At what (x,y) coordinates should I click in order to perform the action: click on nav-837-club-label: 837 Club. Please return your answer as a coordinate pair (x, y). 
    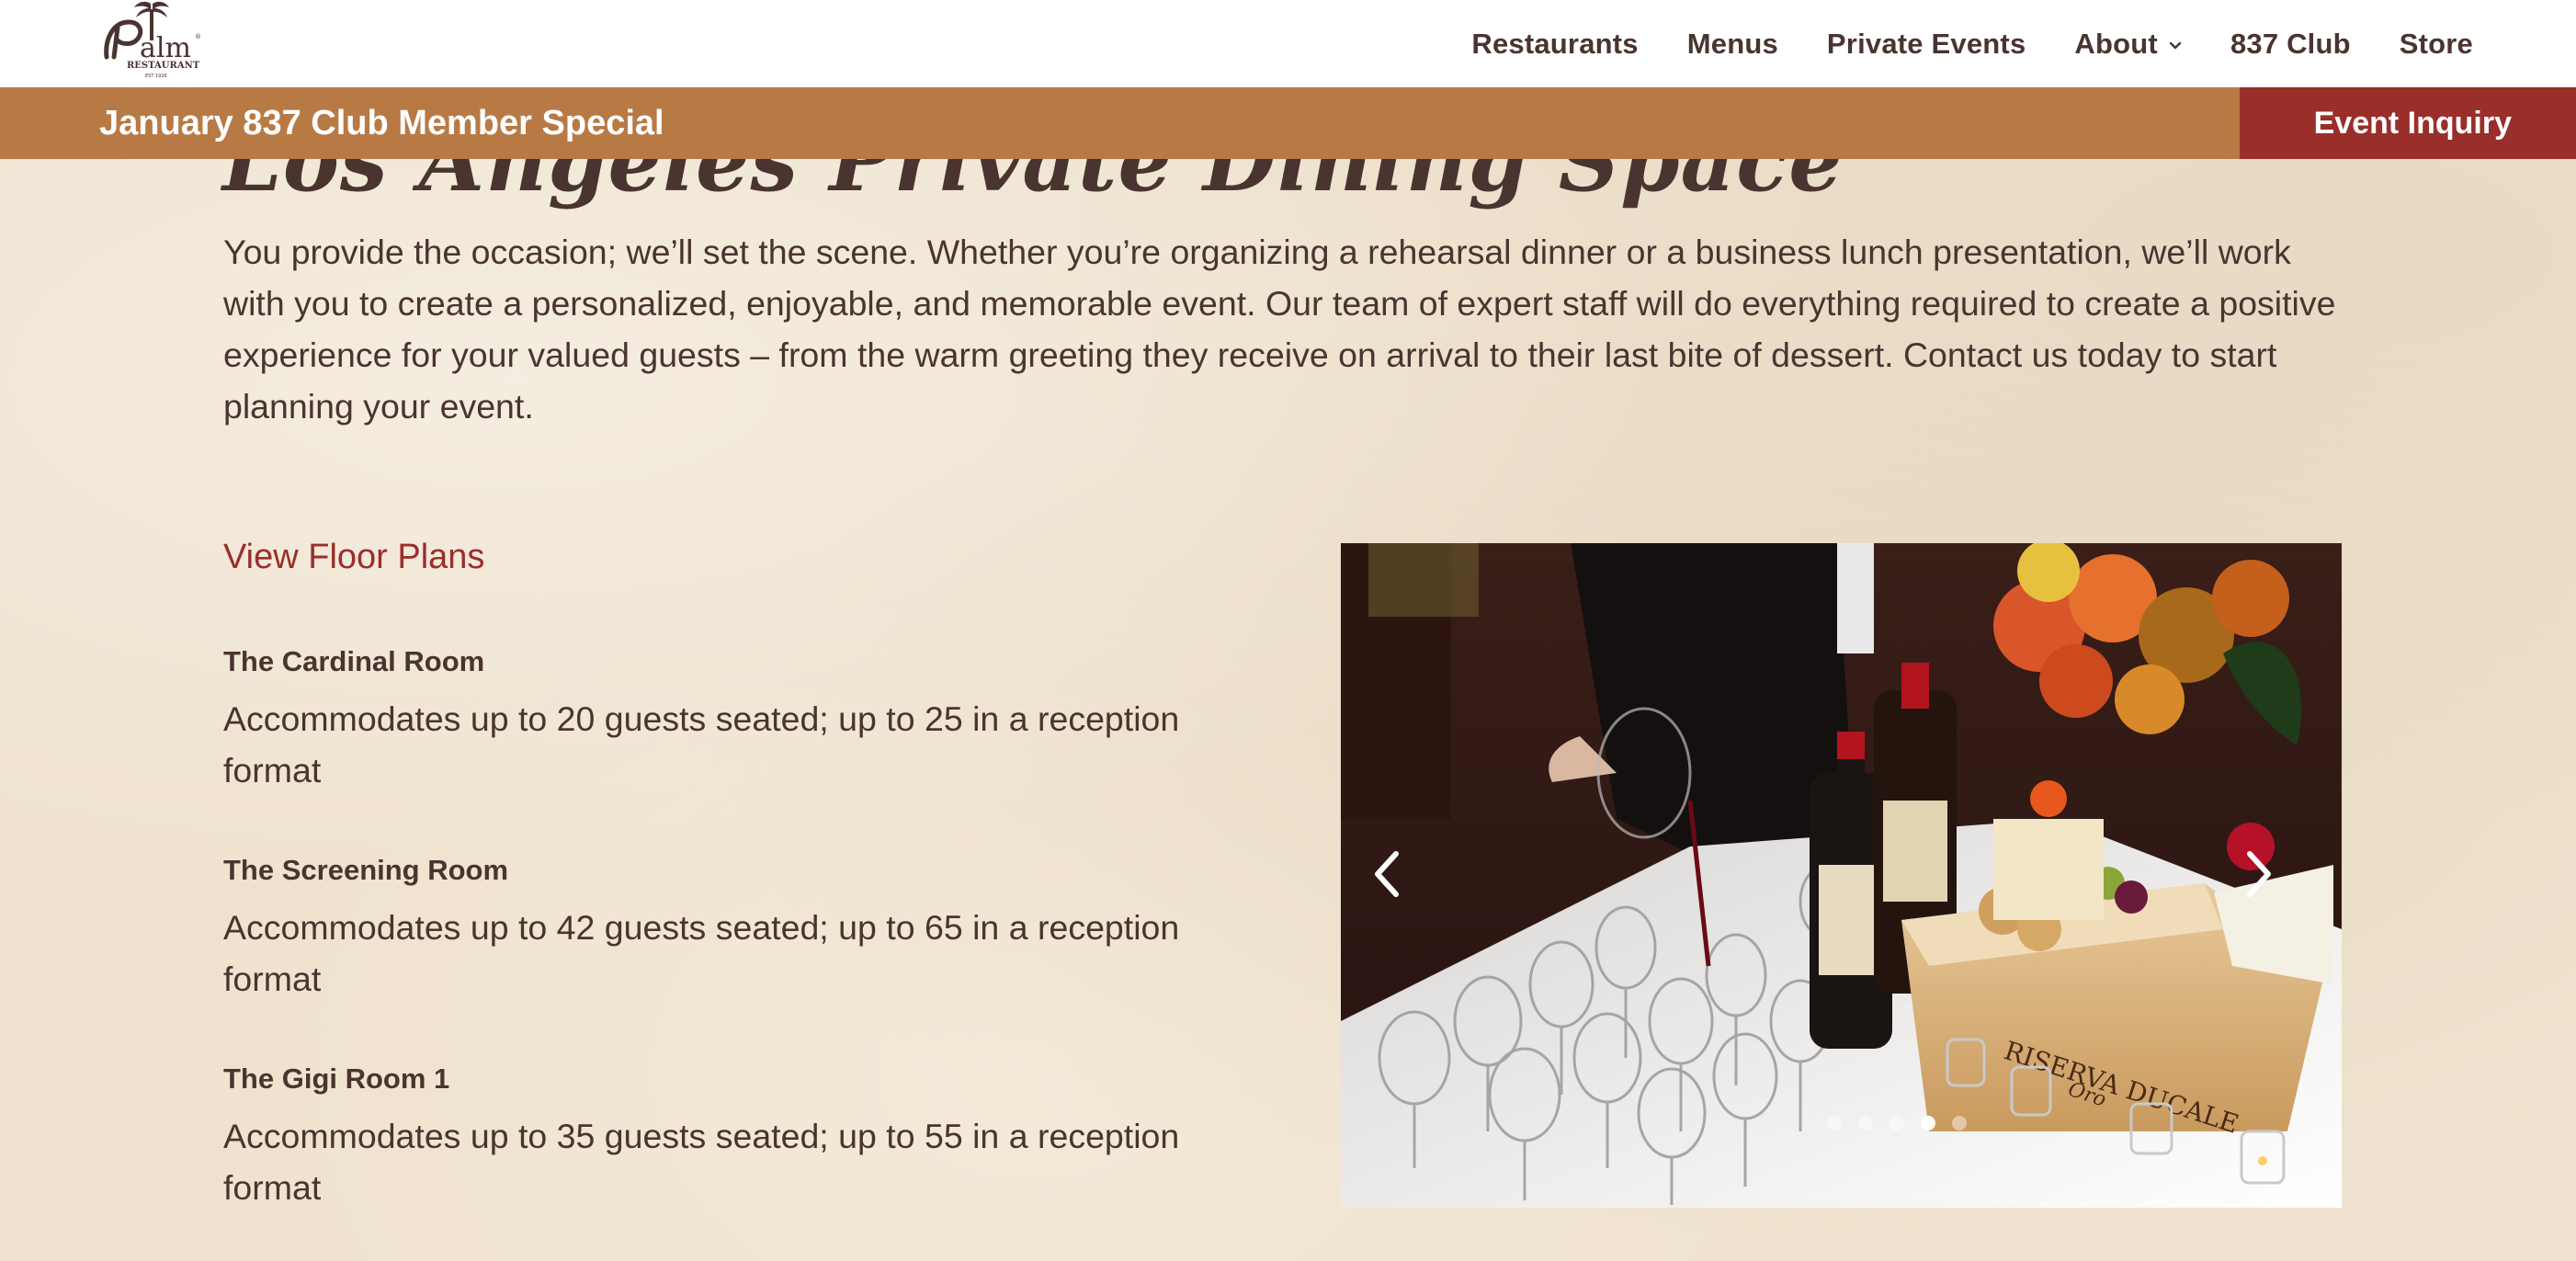
    Looking at the image, I should click on (2291, 43).